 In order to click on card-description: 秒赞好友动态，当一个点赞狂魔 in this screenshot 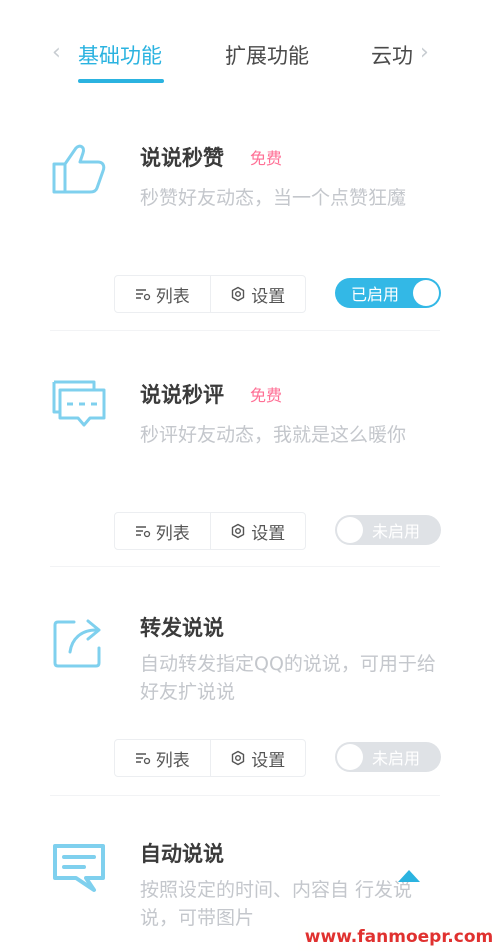, I will do `click(273, 198)`.